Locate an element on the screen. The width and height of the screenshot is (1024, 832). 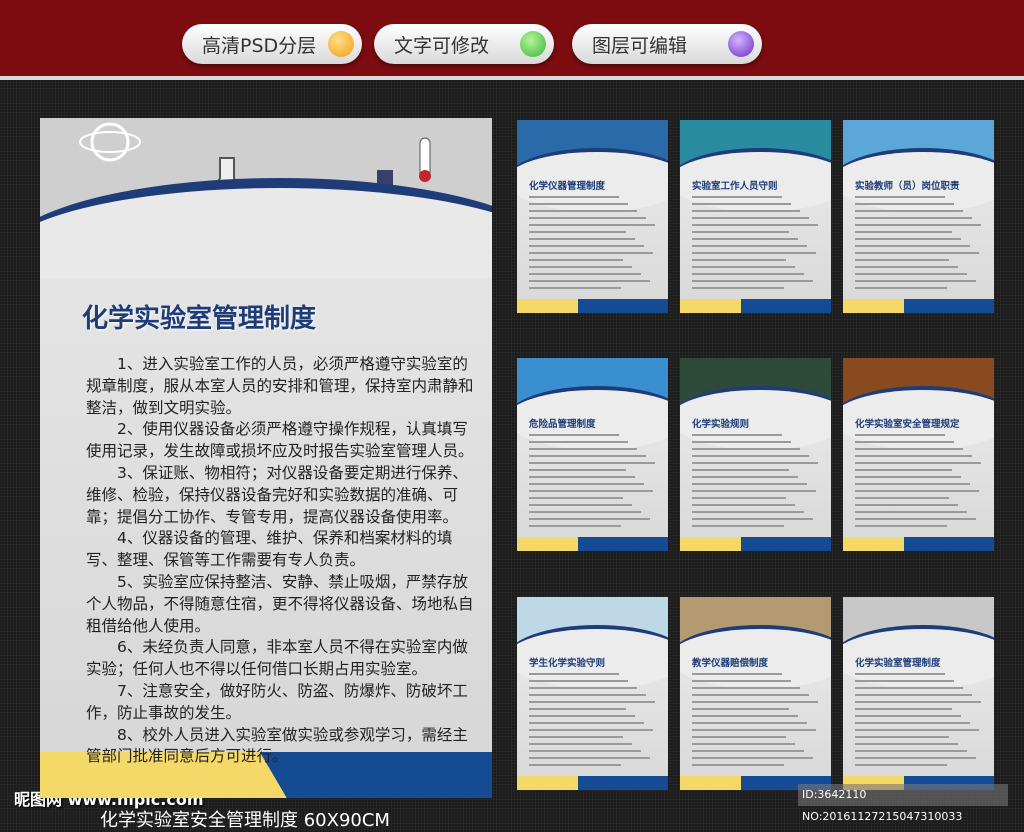
badge-editable-layers: 图层可编辑 is located at coordinates (667, 44).